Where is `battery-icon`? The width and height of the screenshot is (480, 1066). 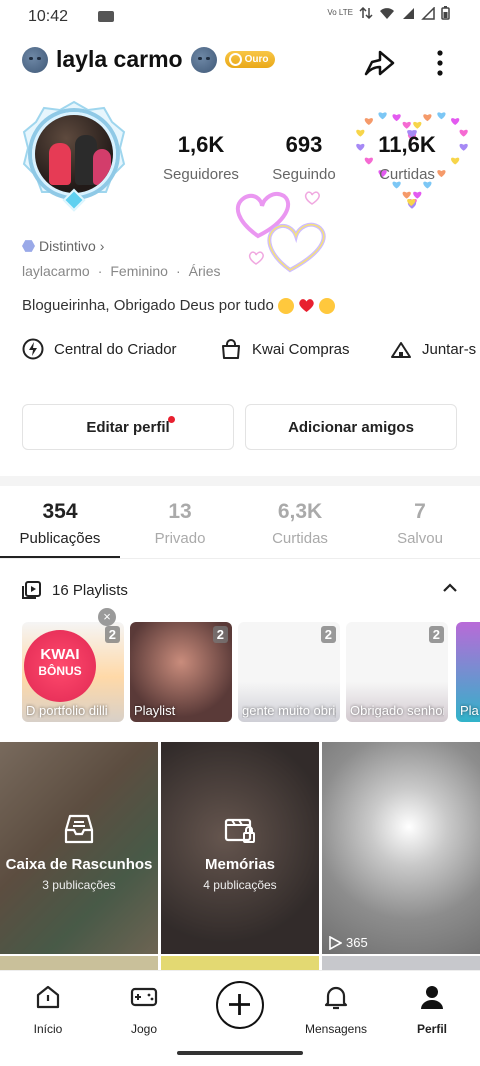 battery-icon is located at coordinates (445, 13).